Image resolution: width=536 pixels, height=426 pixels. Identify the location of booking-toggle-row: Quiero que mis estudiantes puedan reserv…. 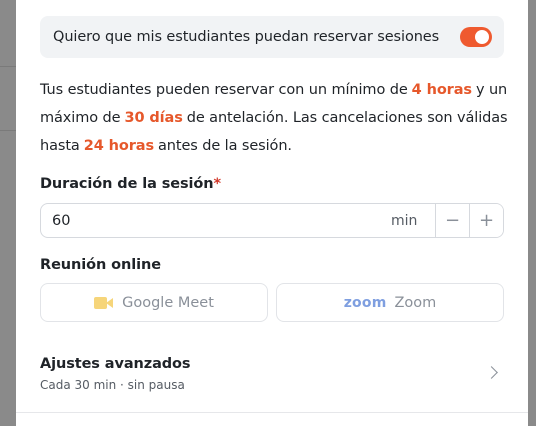
(272, 37).